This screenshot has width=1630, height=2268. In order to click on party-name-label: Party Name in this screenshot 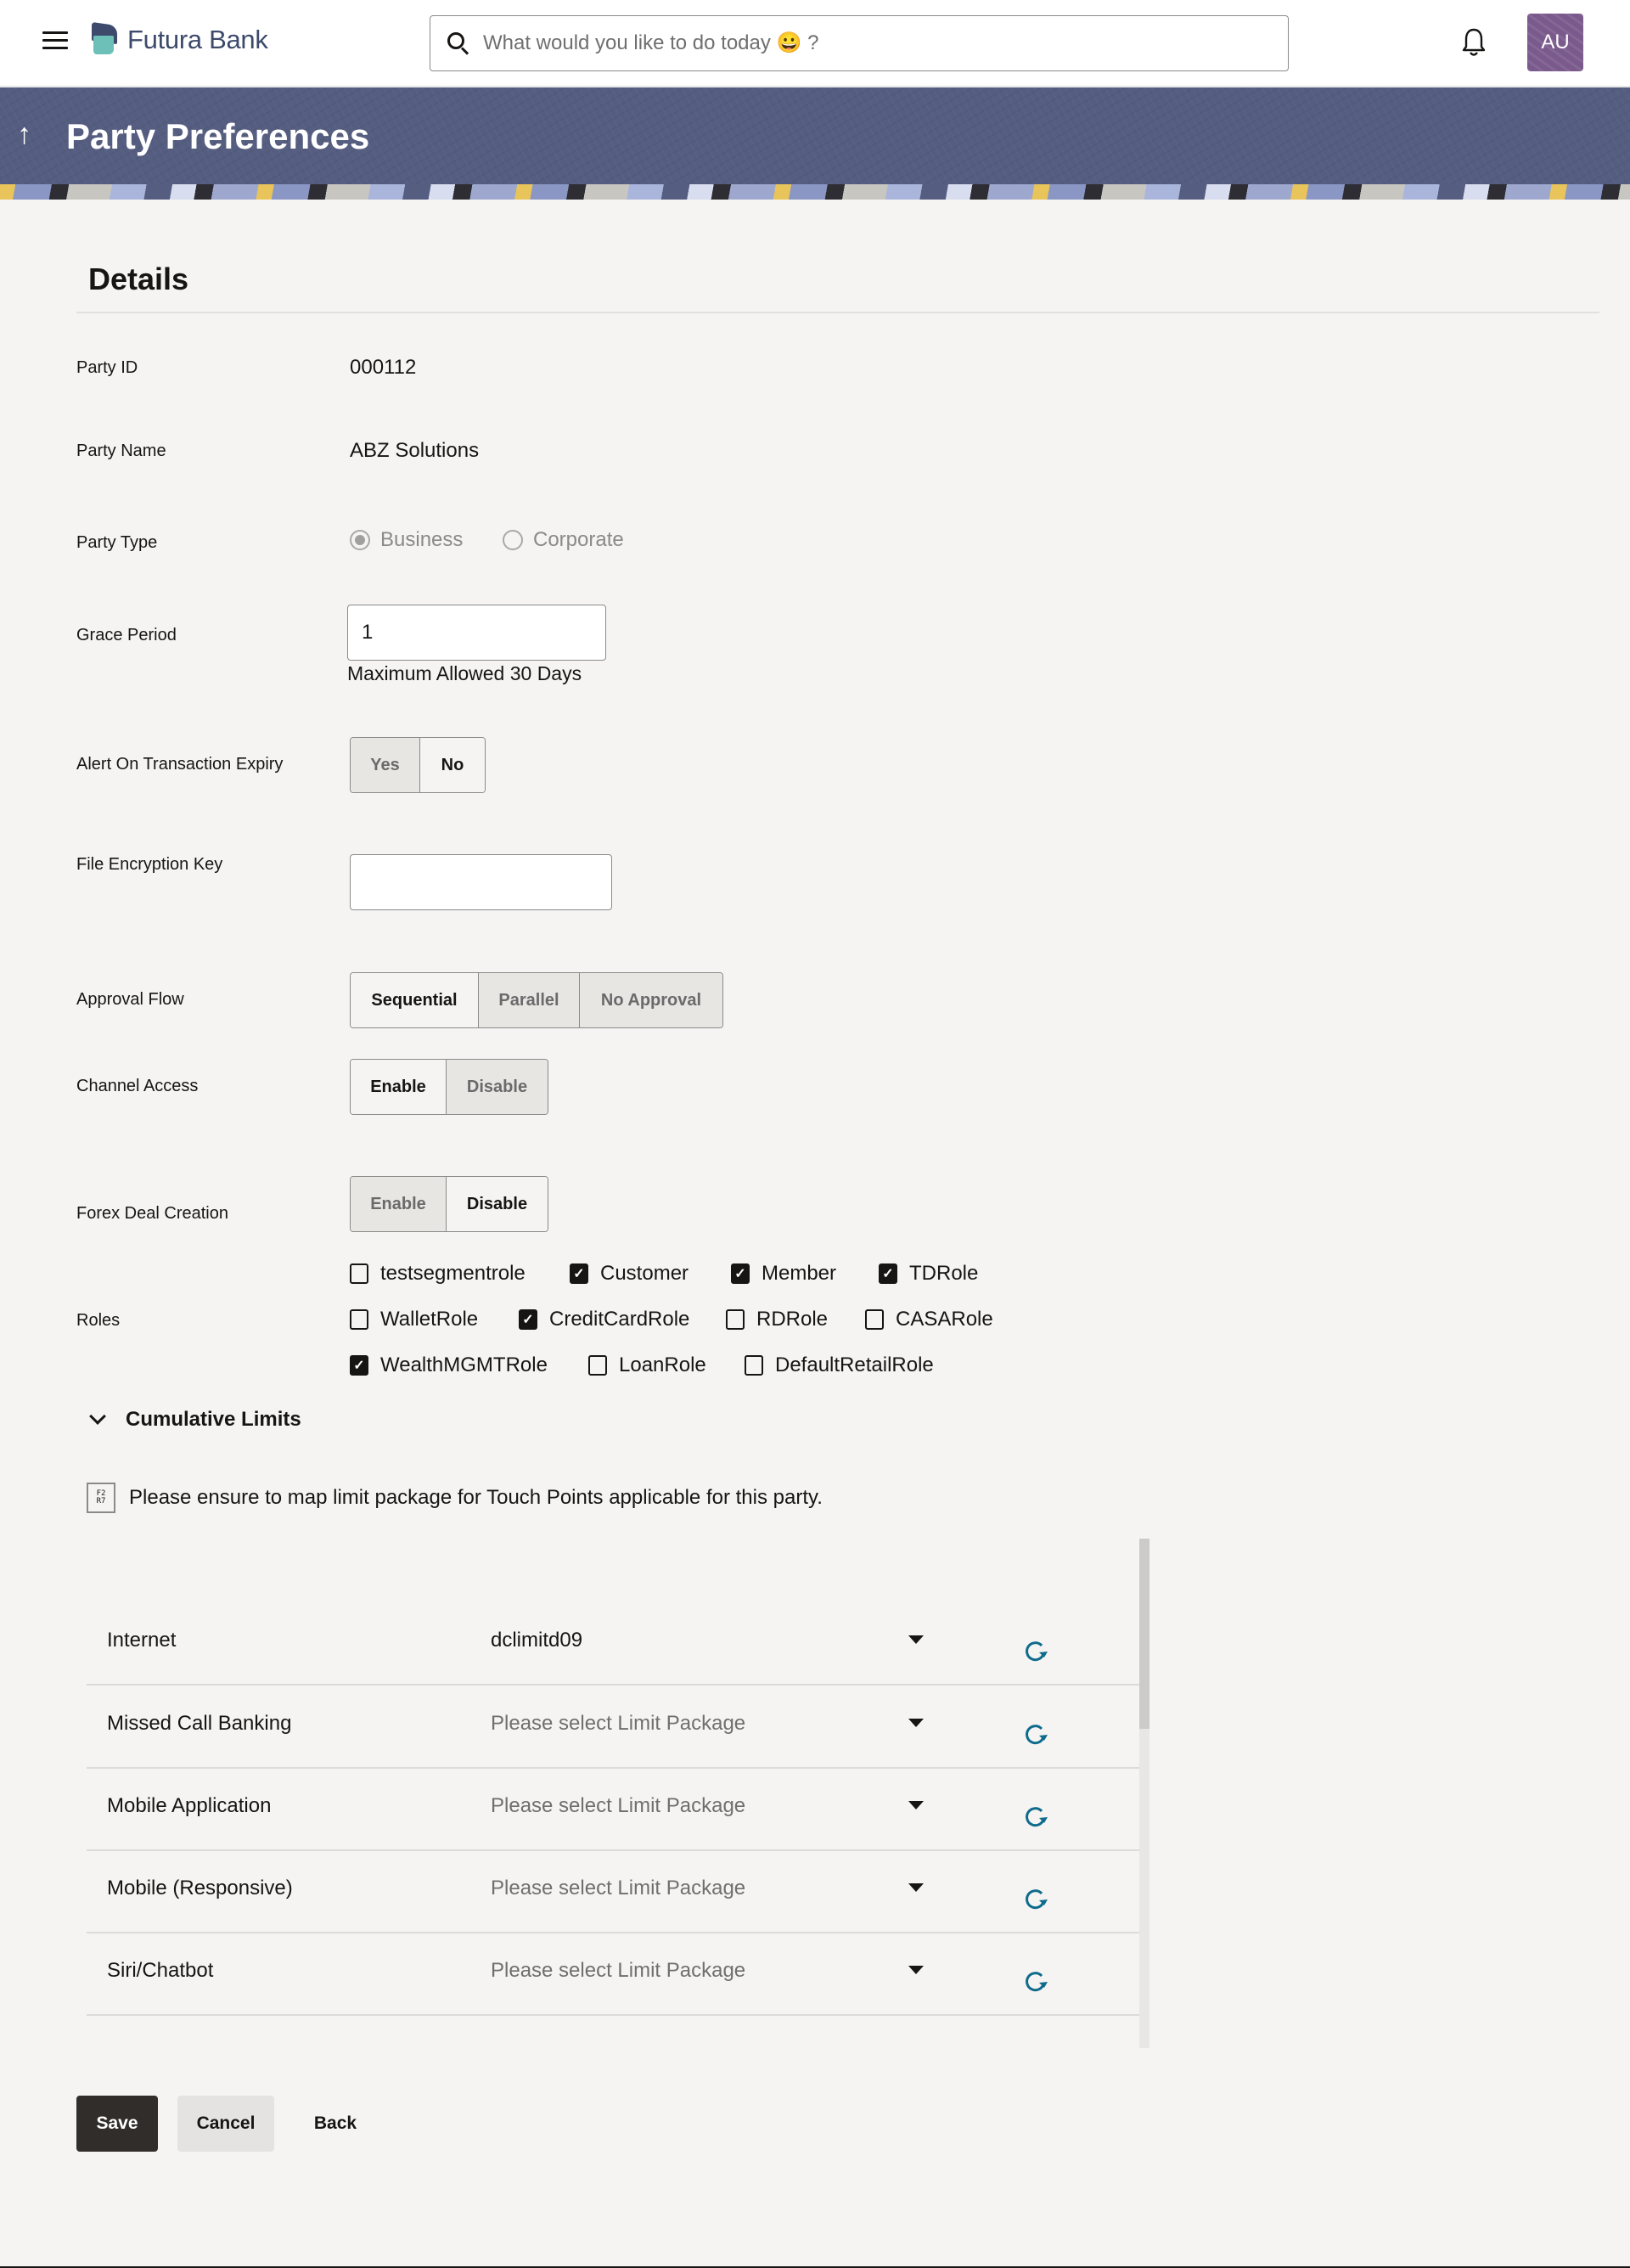, I will do `click(121, 451)`.